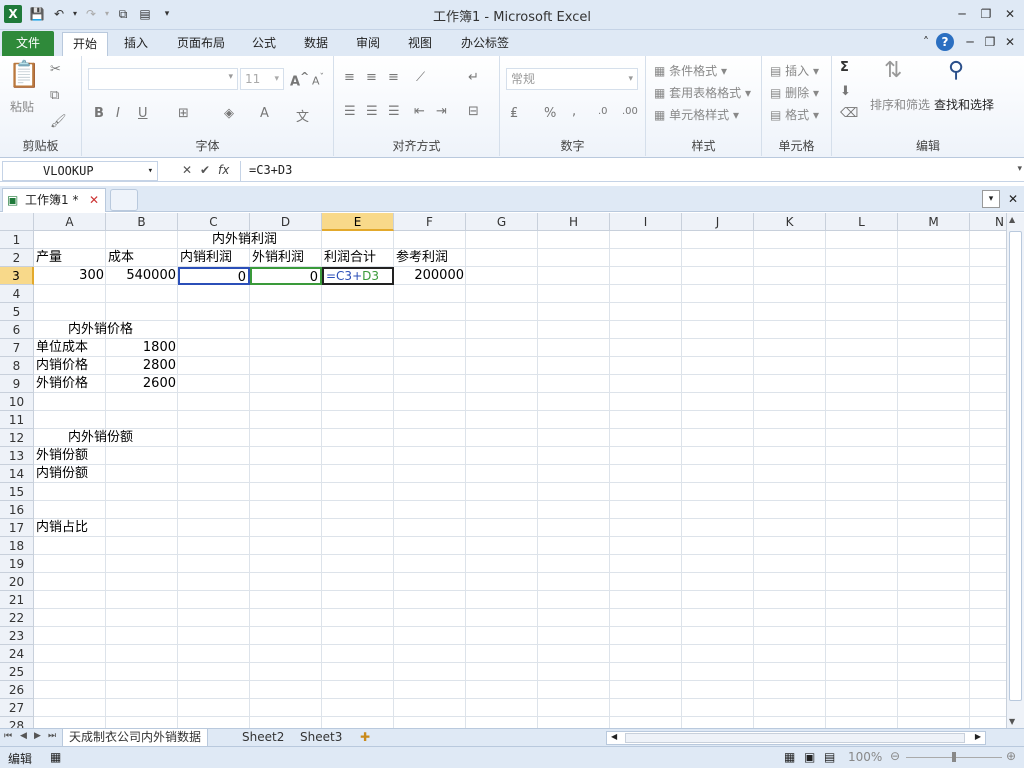 The width and height of the screenshot is (1024, 768). I want to click on next-sheet-icon: ▶, so click(37, 736).